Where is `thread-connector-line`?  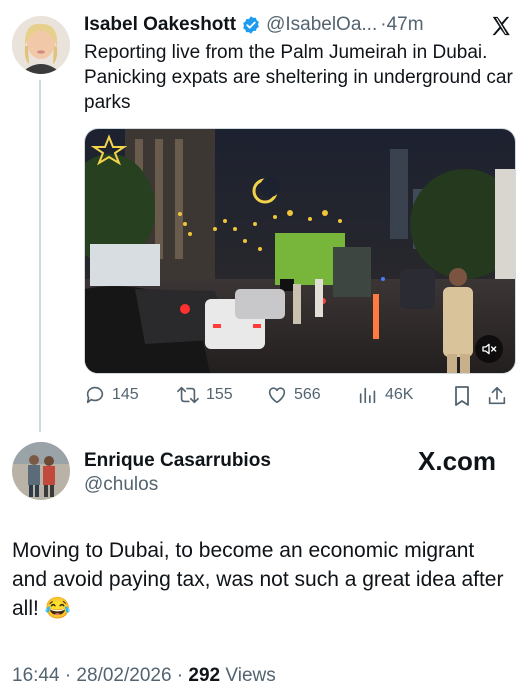 thread-connector-line is located at coordinates (40, 256).